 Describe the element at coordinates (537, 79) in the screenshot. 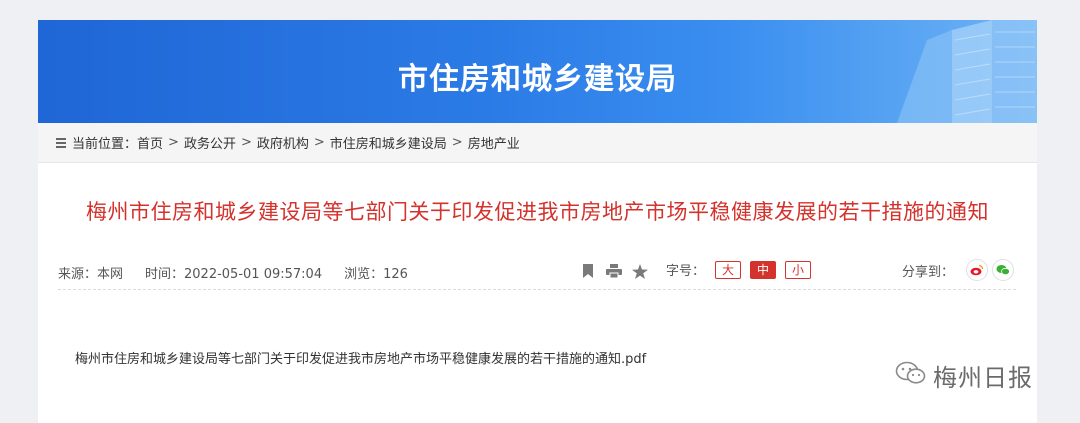

I see `site-title: 市住房和城乡建设局` at that location.